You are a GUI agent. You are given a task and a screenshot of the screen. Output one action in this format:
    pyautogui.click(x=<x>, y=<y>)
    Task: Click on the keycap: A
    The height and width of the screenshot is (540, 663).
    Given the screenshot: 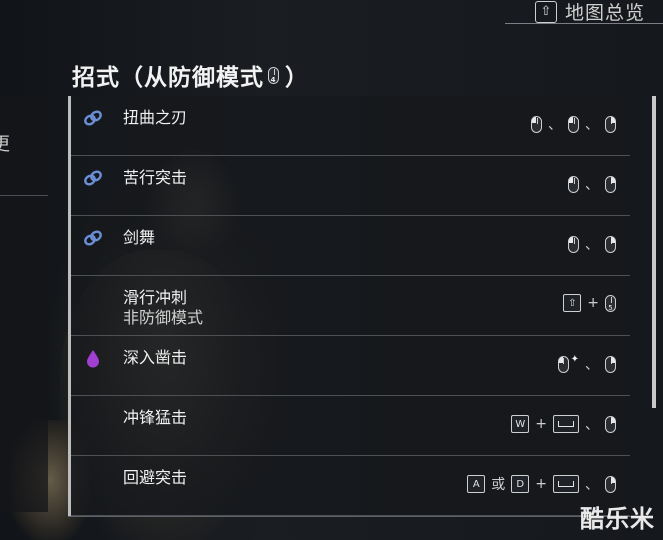 What is the action you would take?
    pyautogui.click(x=476, y=484)
    